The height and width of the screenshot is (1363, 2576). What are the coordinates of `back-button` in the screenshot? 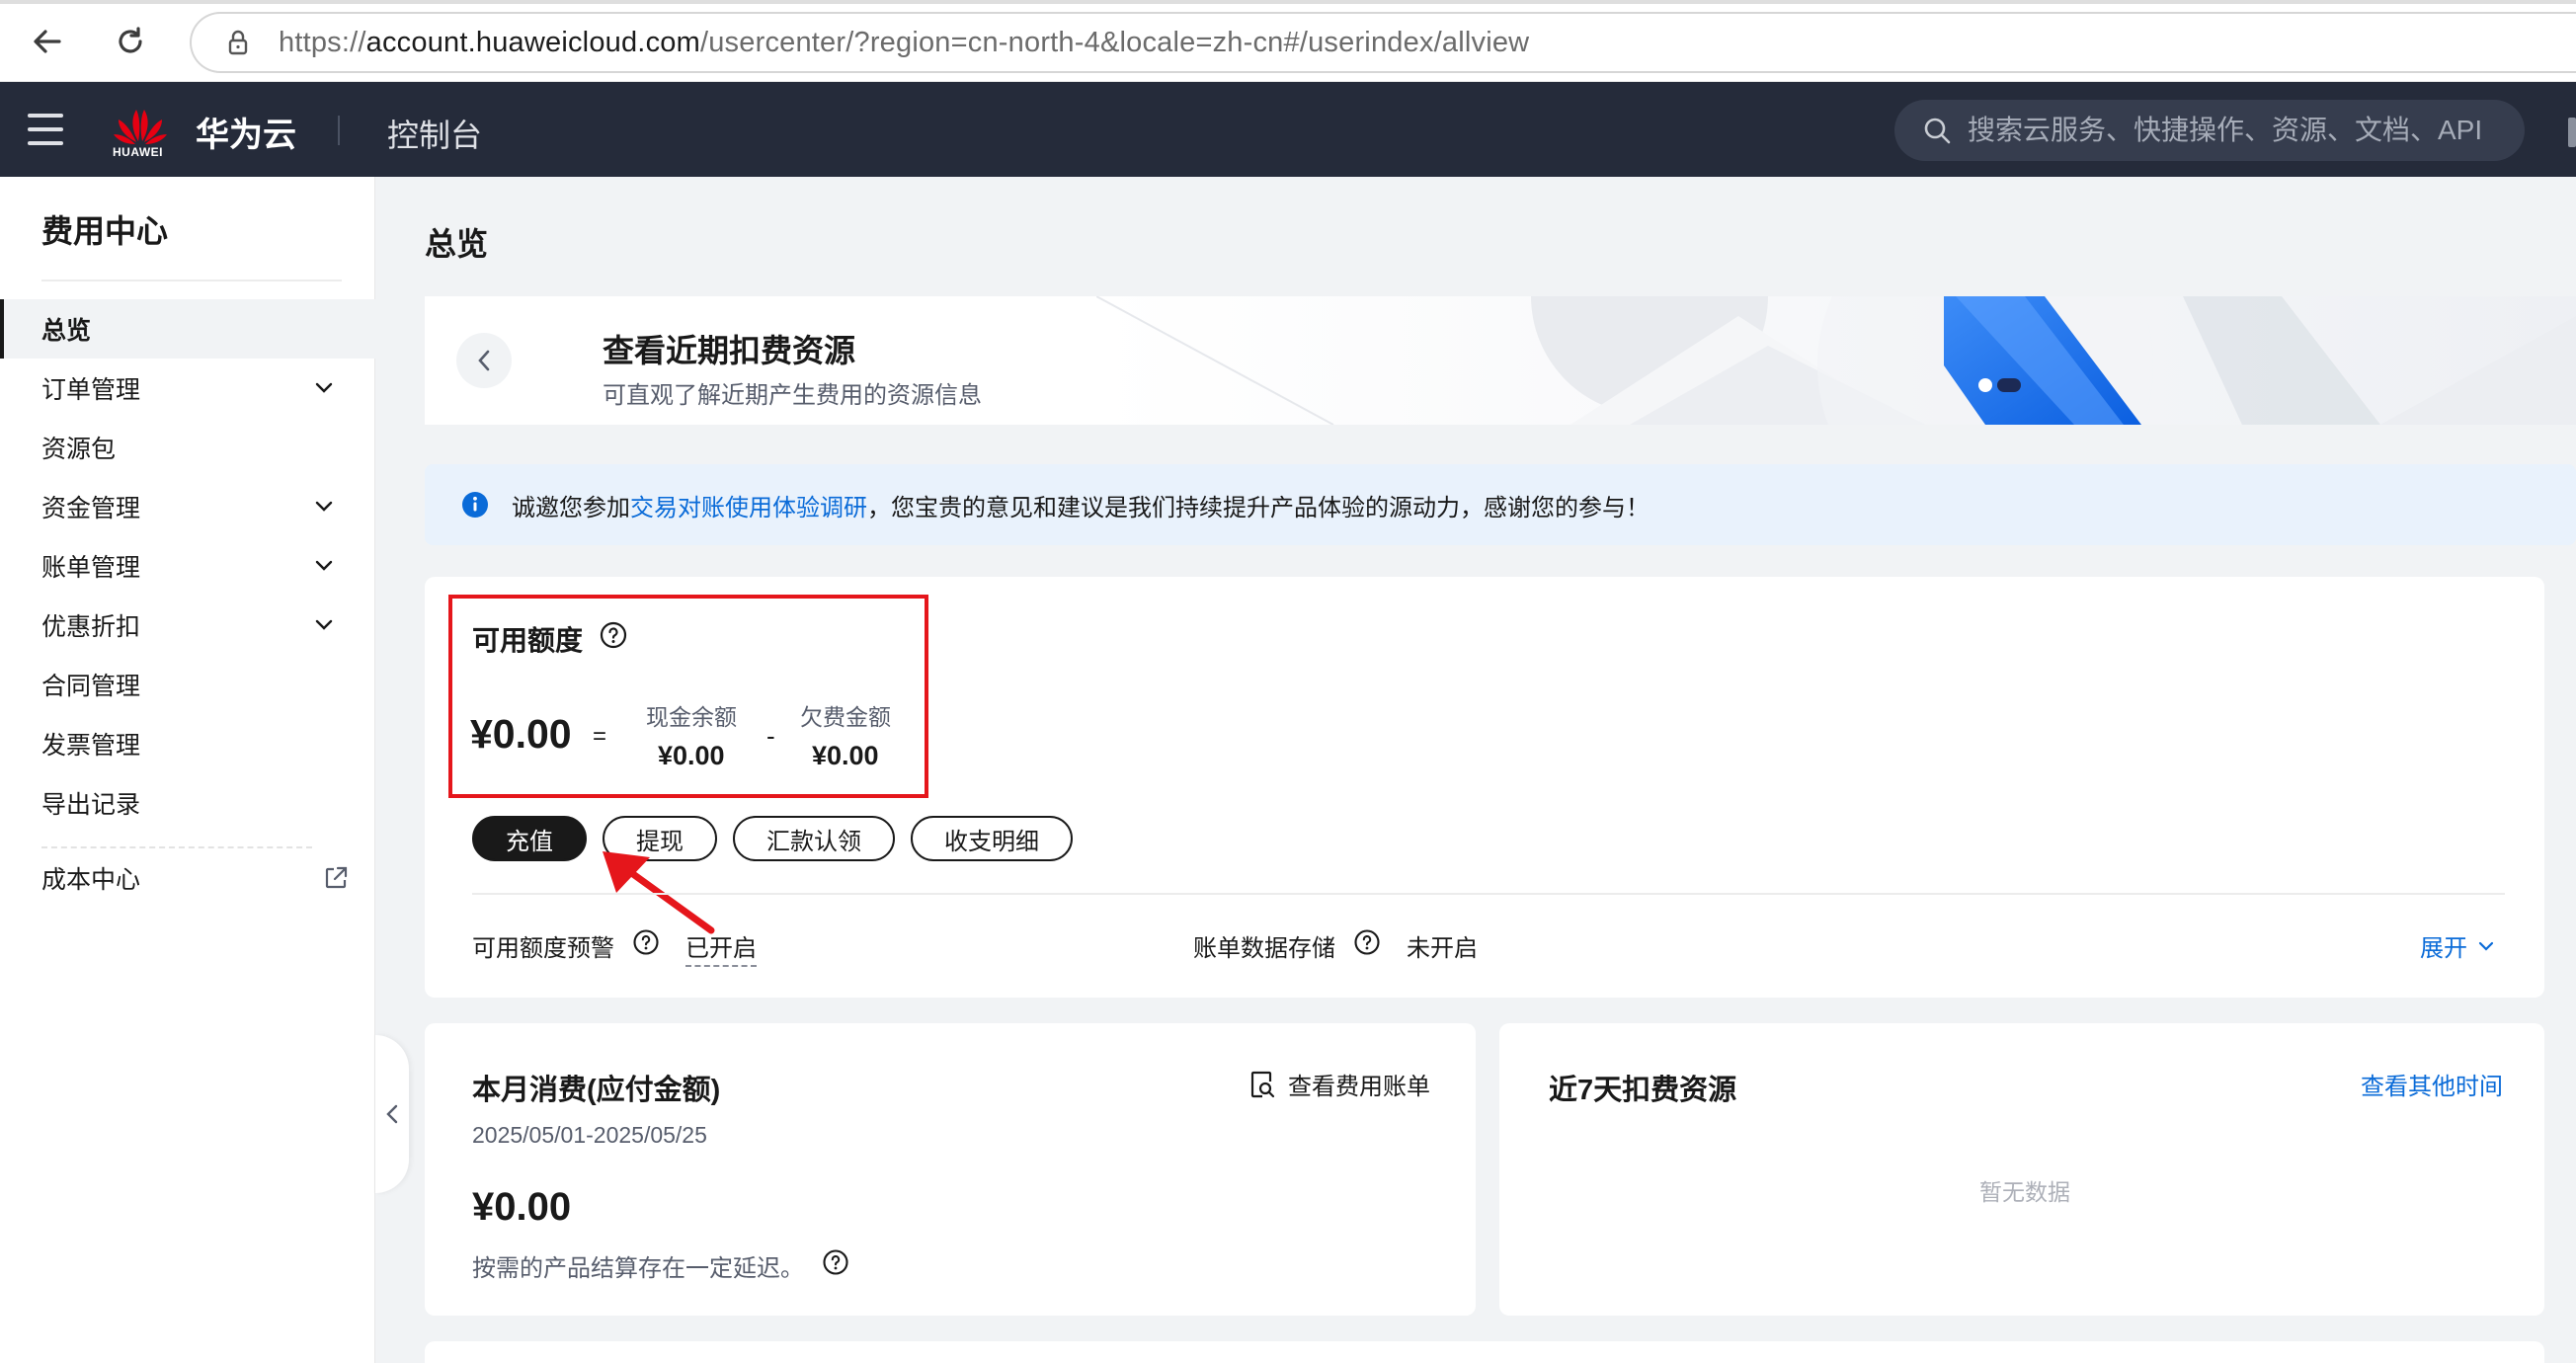 It's located at (47, 41).